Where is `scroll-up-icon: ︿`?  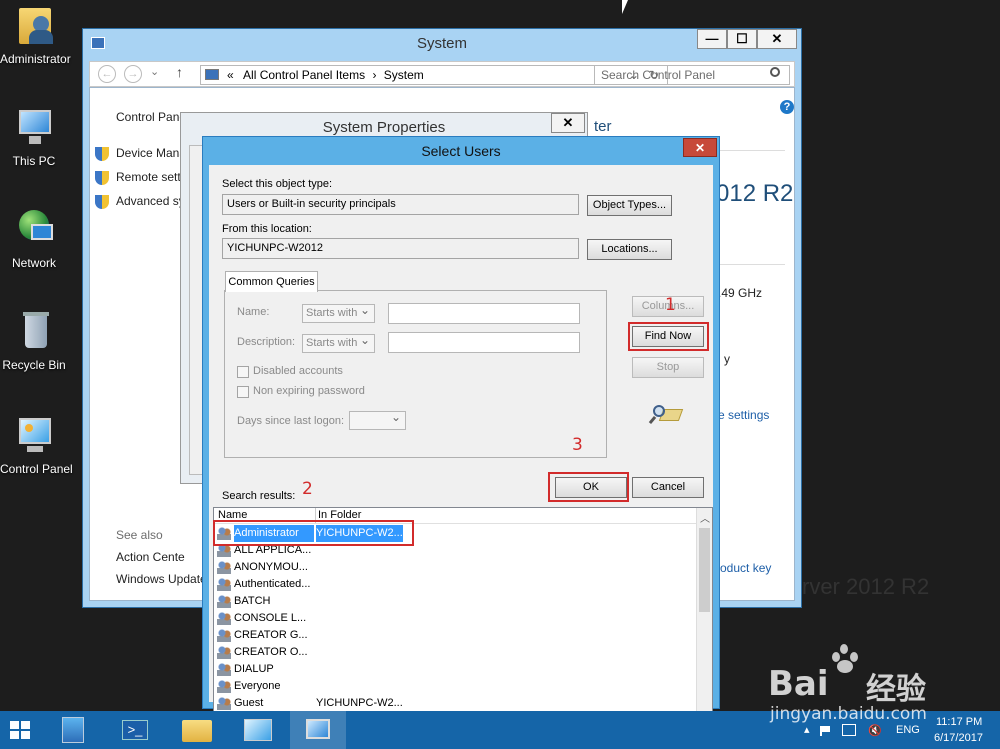 scroll-up-icon: ︿ is located at coordinates (705, 517).